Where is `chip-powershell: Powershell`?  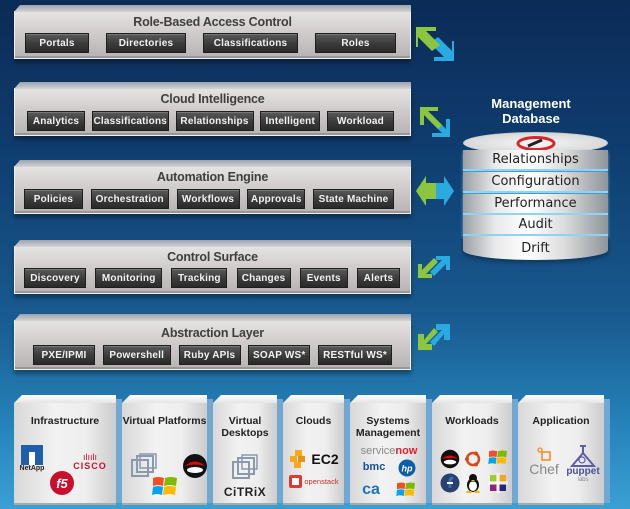
chip-powershell: Powershell is located at coordinates (136, 355).